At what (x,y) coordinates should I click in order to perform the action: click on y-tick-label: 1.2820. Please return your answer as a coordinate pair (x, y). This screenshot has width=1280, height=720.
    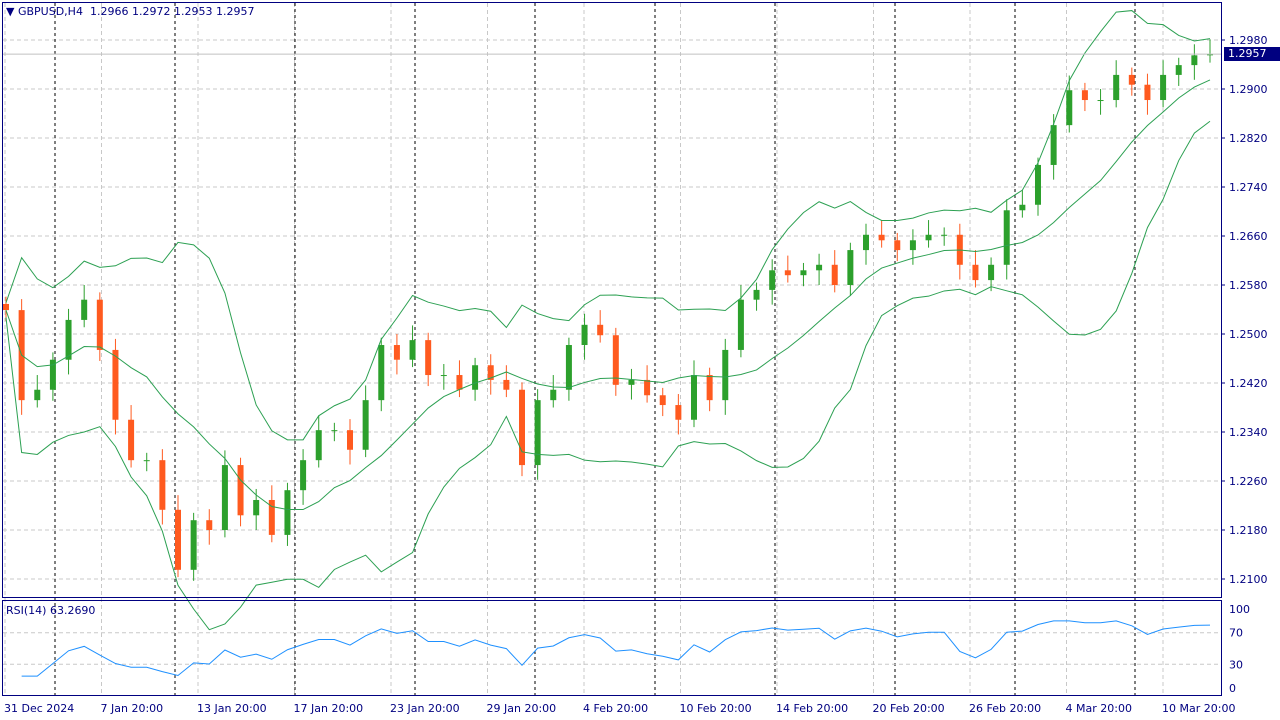
    Looking at the image, I should click on (1248, 138).